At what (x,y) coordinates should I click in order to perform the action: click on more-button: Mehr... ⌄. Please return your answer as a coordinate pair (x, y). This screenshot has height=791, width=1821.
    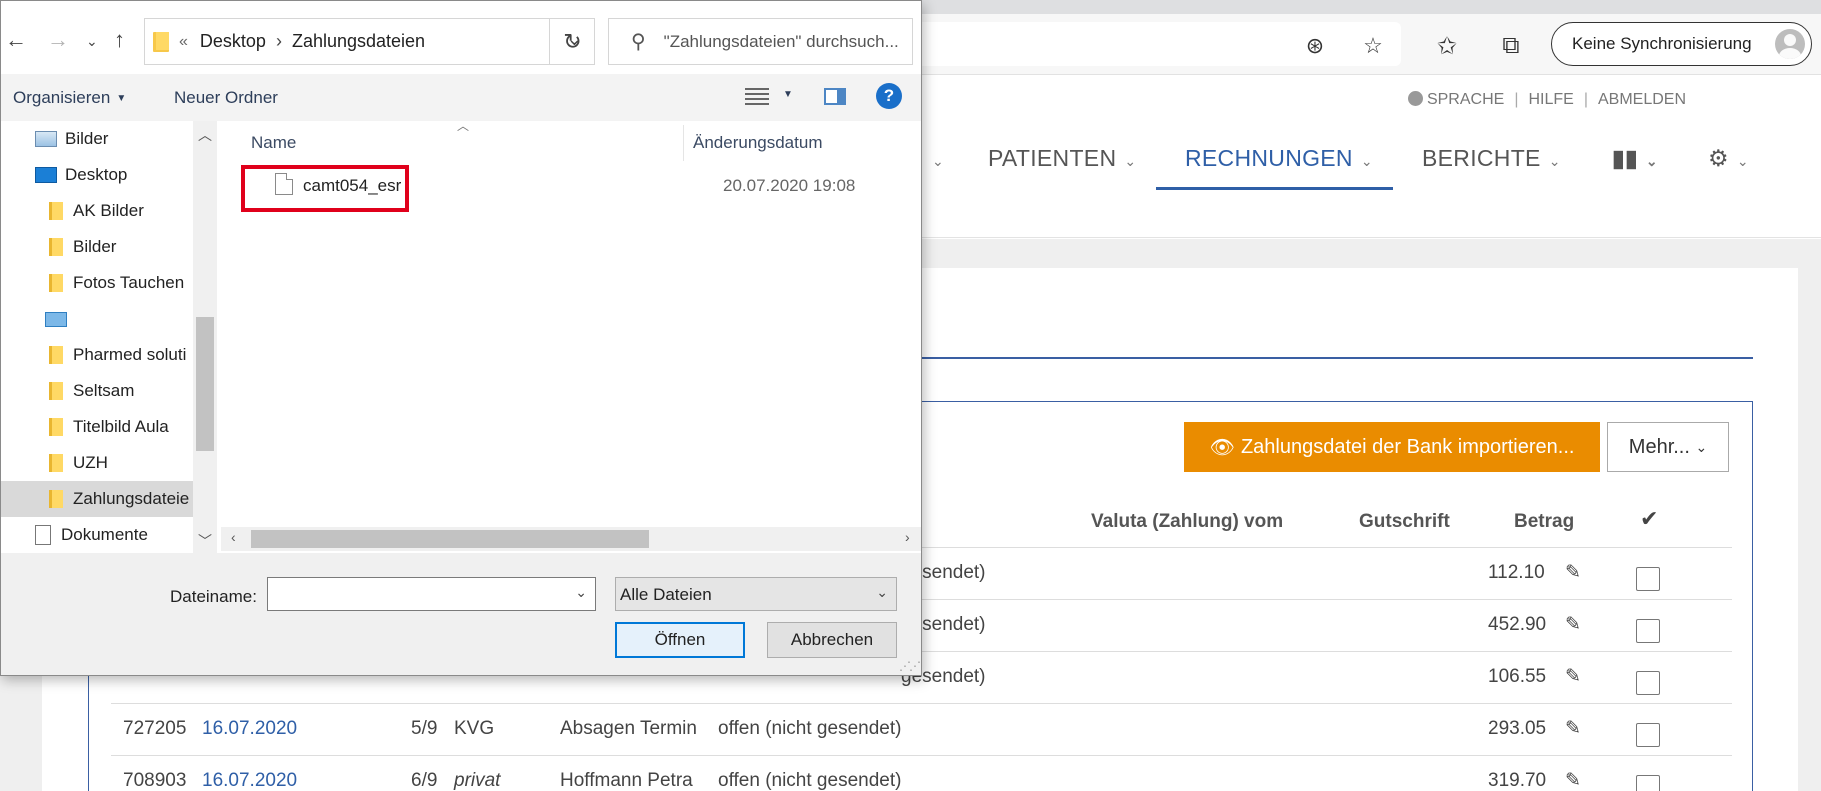
    Looking at the image, I should click on (1668, 447).